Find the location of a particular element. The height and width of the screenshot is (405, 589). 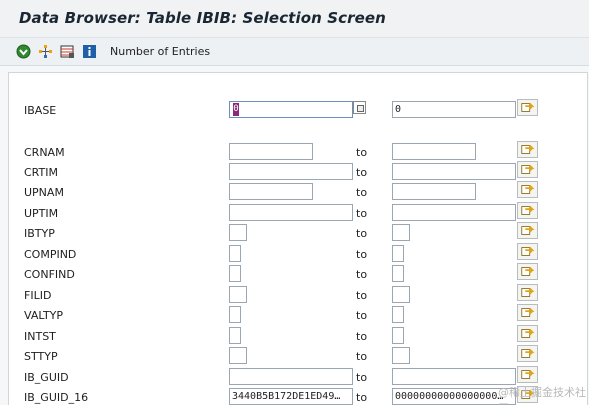

compind-high-input is located at coordinates (398, 253).